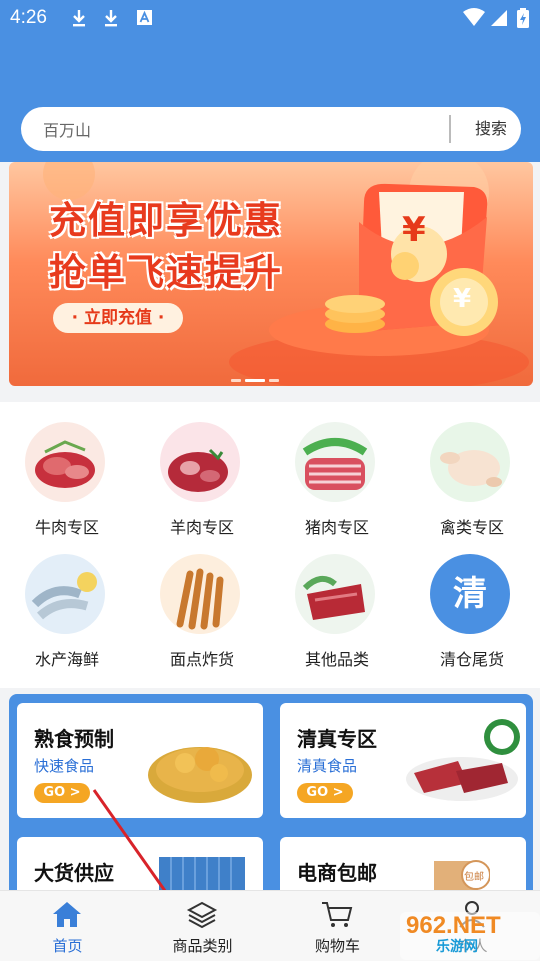 The width and height of the screenshot is (540, 961). Describe the element at coordinates (166, 272) in the screenshot. I see `banner-headline-2: 抢单飞速提升` at that location.